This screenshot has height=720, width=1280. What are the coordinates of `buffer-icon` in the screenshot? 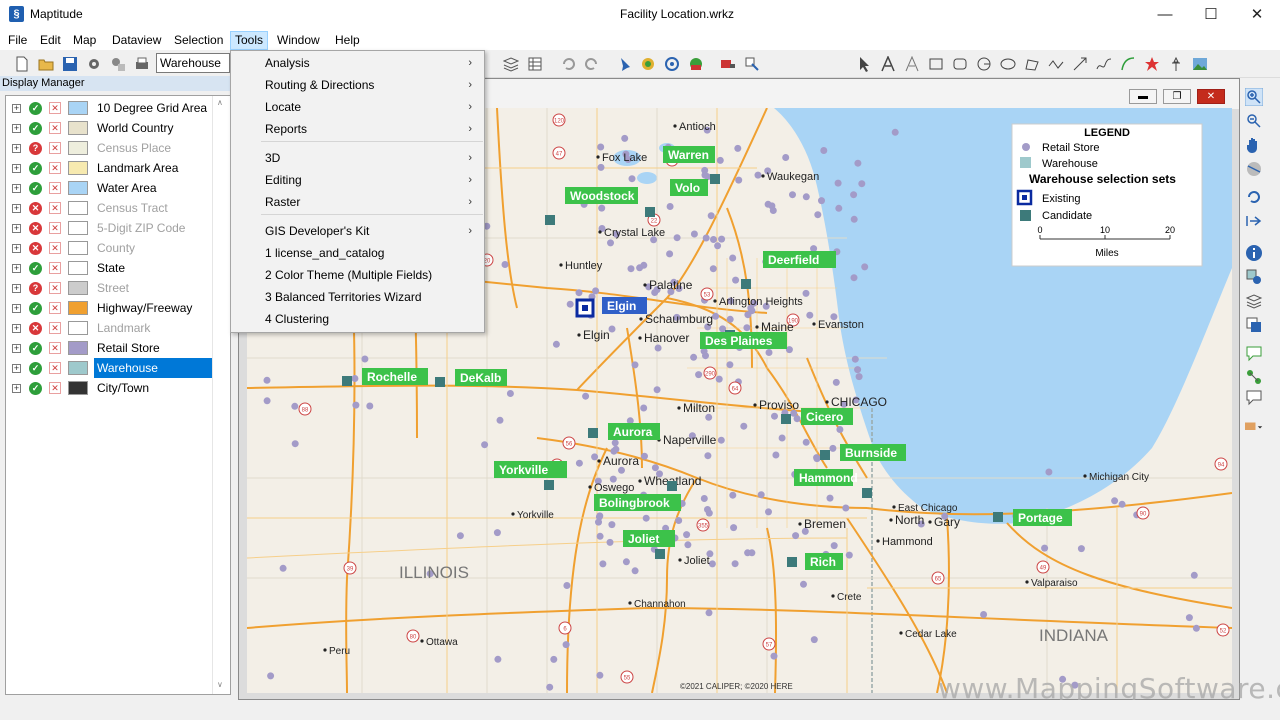 It's located at (672, 64).